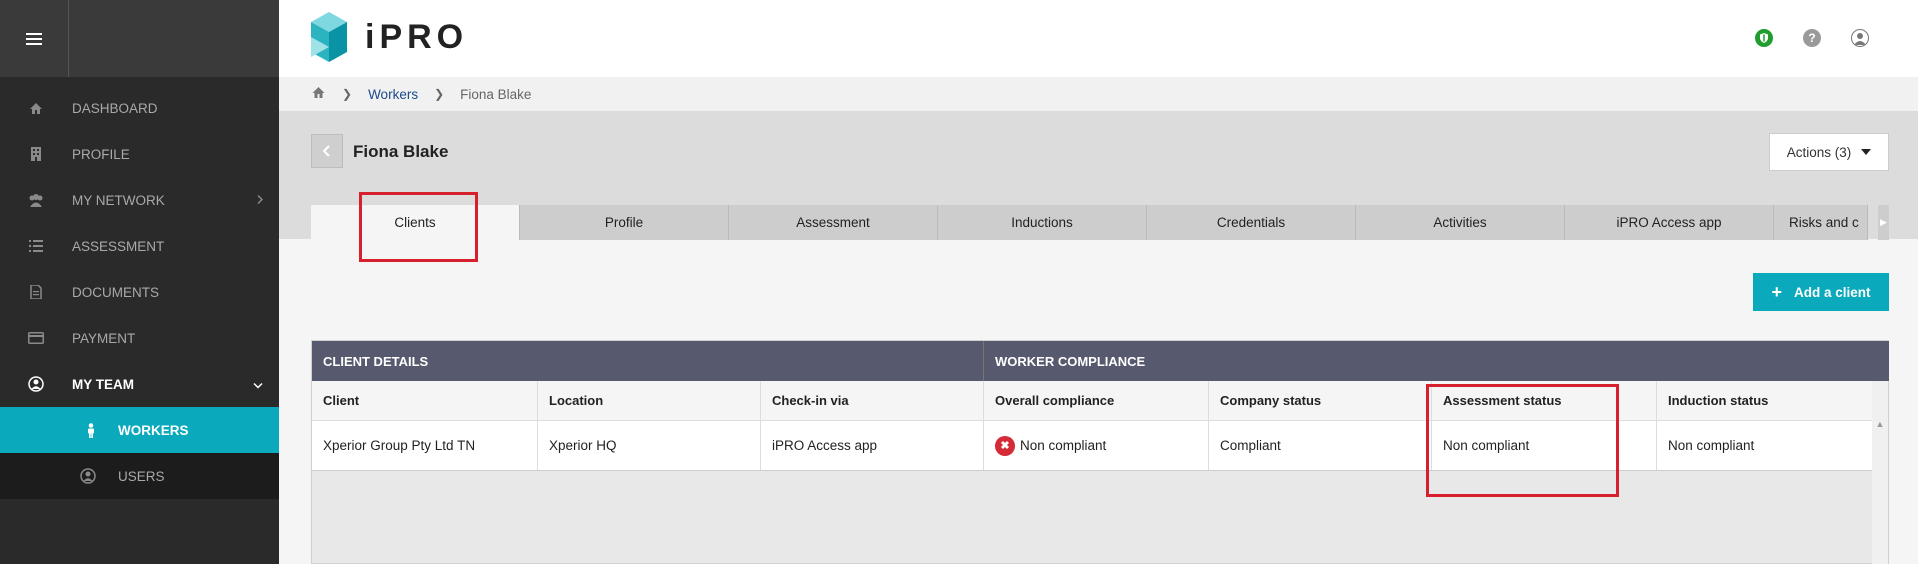 Image resolution: width=1918 pixels, height=564 pixels. What do you see at coordinates (139, 154) in the screenshot?
I see `sidebar-item-profile: PROFILE` at bounding box center [139, 154].